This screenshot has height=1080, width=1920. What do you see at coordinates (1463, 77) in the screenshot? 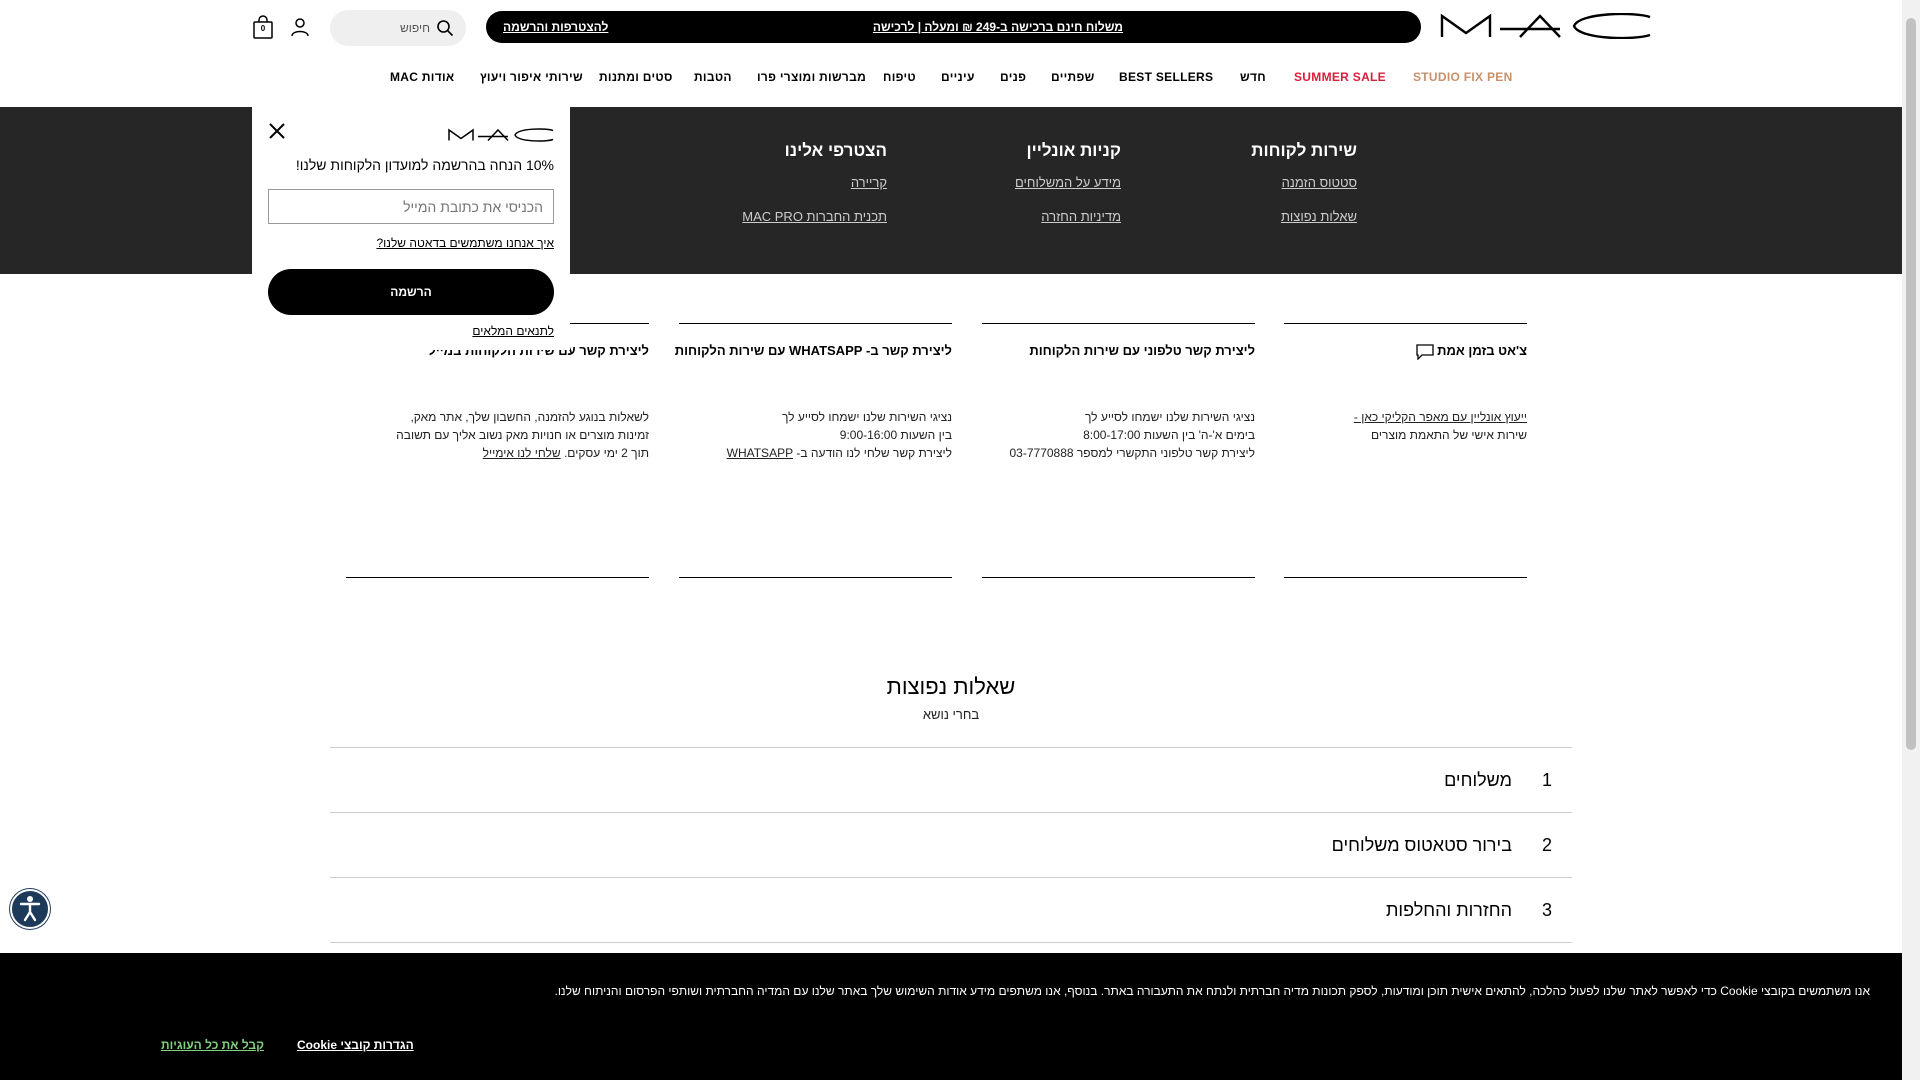
I see `nav-item-studio-fix-pen: STUDIO FIX PEN` at bounding box center [1463, 77].